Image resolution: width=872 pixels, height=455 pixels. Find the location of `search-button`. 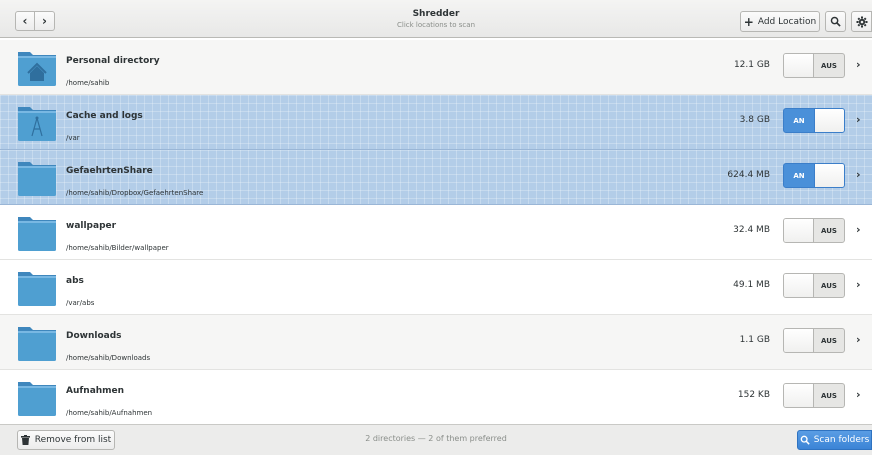

search-button is located at coordinates (835, 21).